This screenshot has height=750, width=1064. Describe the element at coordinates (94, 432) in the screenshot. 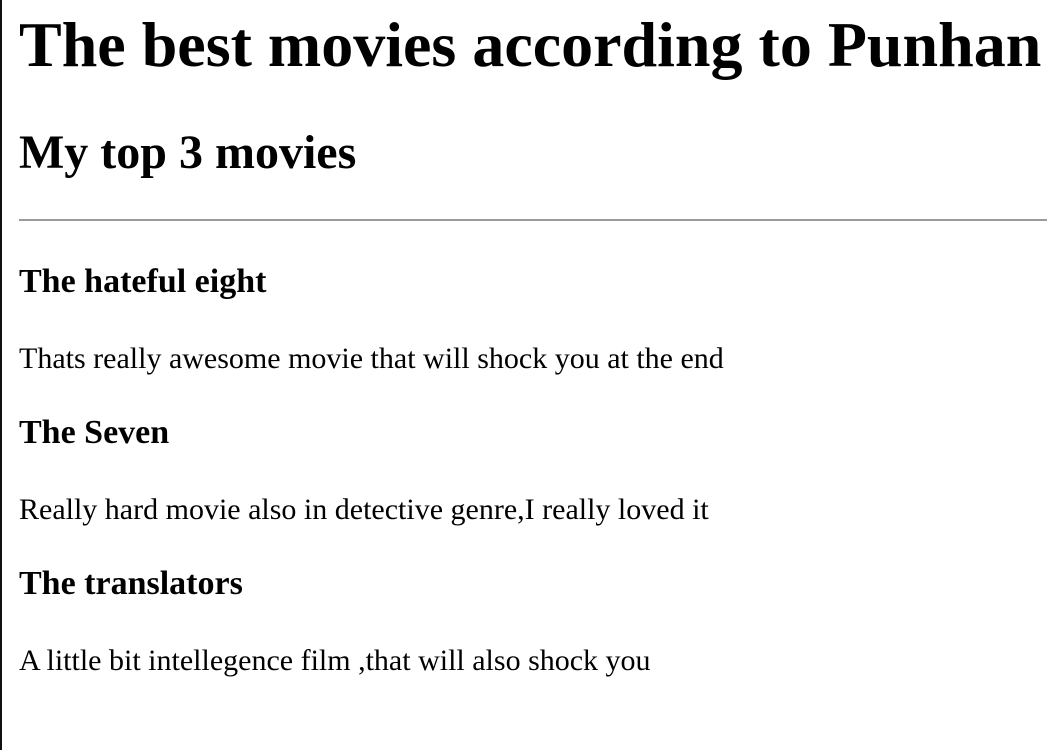

I see `movie-title: The Seven` at that location.